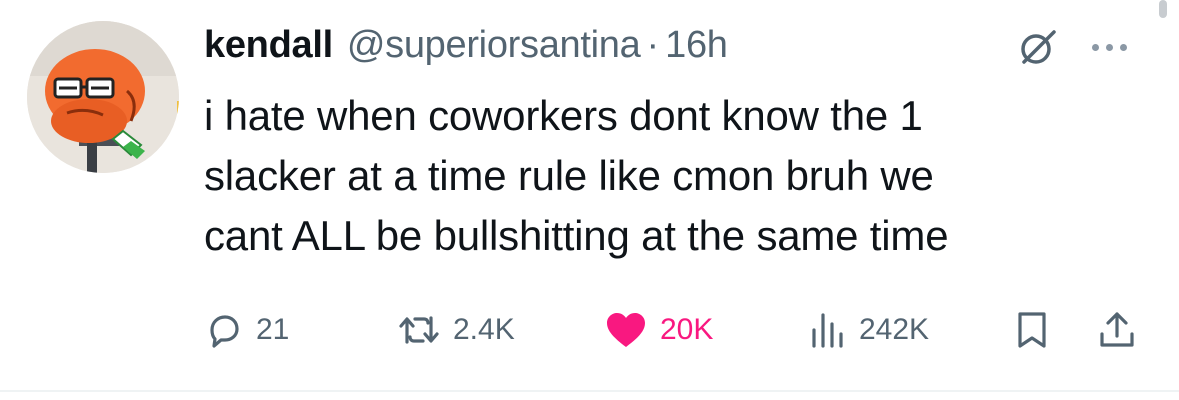 The width and height of the screenshot is (1179, 400). Describe the element at coordinates (894, 329) in the screenshot. I see `views-count: 242K` at that location.